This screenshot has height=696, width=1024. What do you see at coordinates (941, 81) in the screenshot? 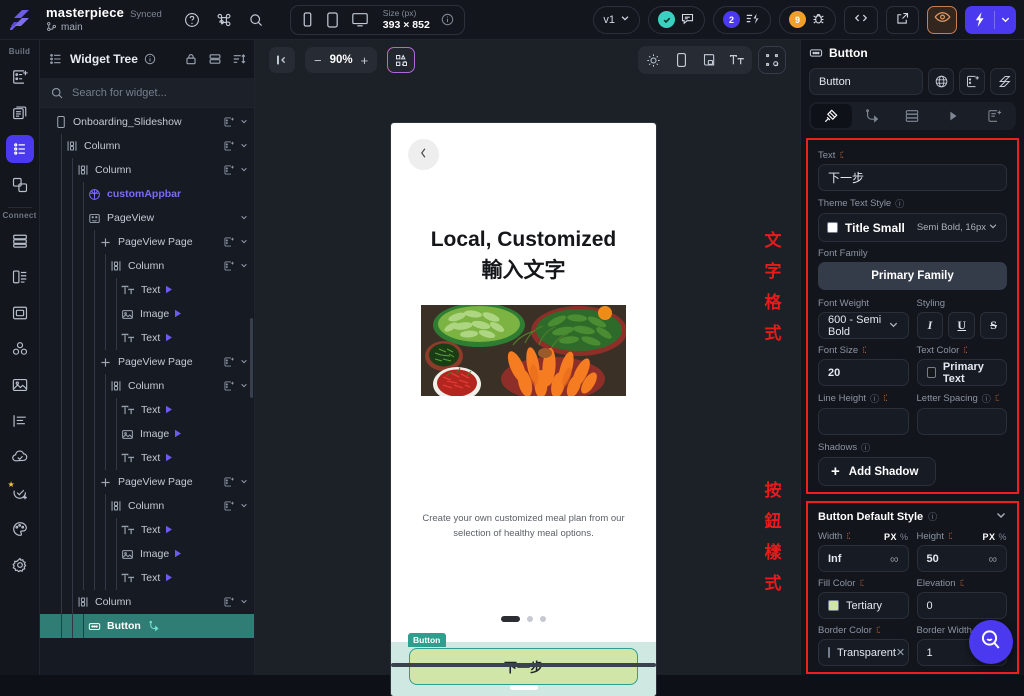
I see `theme-widget-icon` at bounding box center [941, 81].